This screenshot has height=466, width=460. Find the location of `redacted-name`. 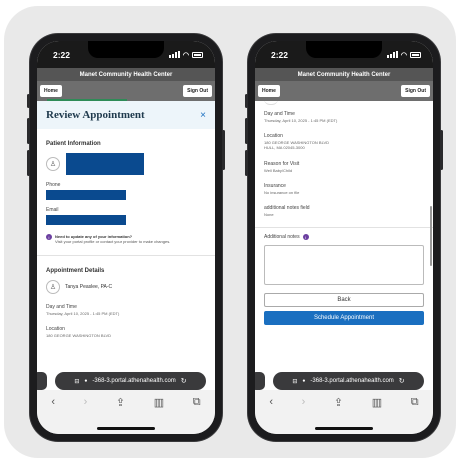

redacted-name is located at coordinates (105, 164).